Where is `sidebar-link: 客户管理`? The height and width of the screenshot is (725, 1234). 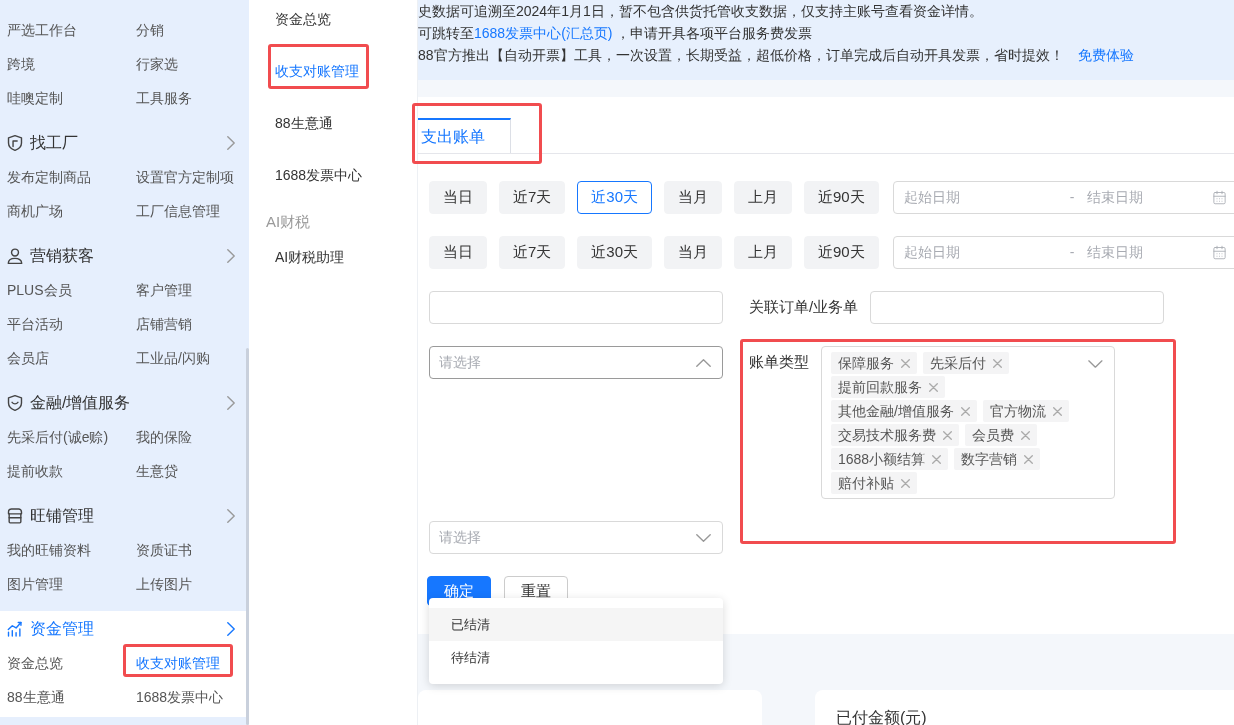 sidebar-link: 客户管理 is located at coordinates (164, 290).